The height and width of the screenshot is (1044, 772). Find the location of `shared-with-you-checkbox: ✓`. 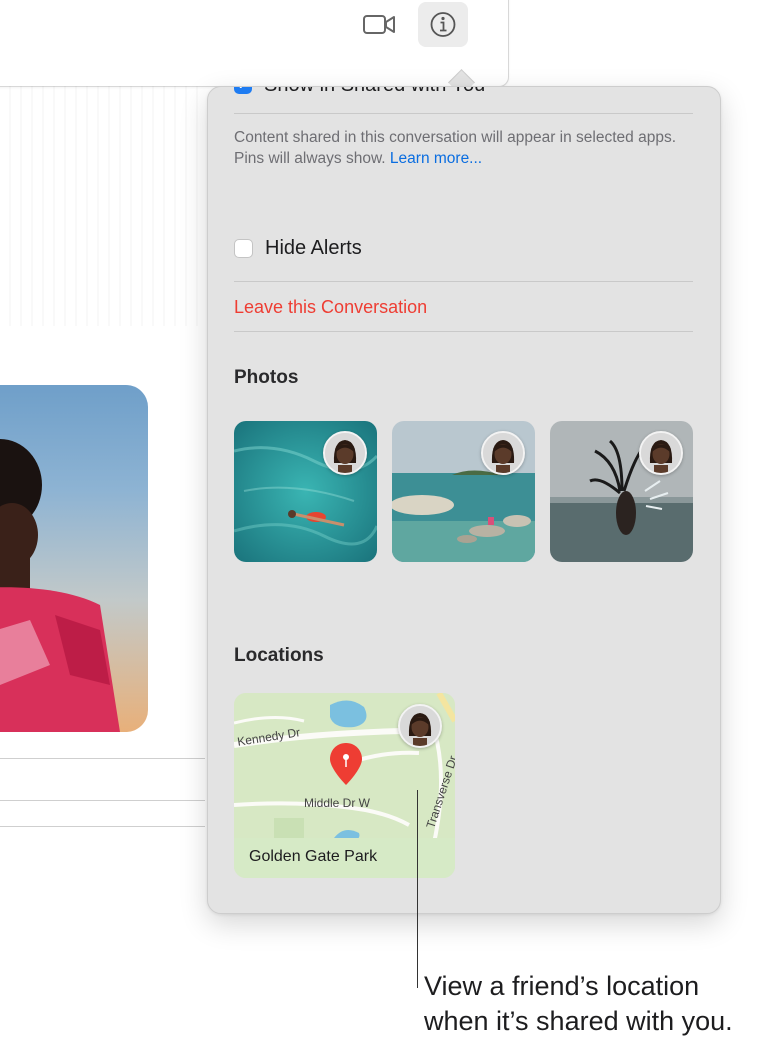

shared-with-you-checkbox: ✓ is located at coordinates (243, 90).